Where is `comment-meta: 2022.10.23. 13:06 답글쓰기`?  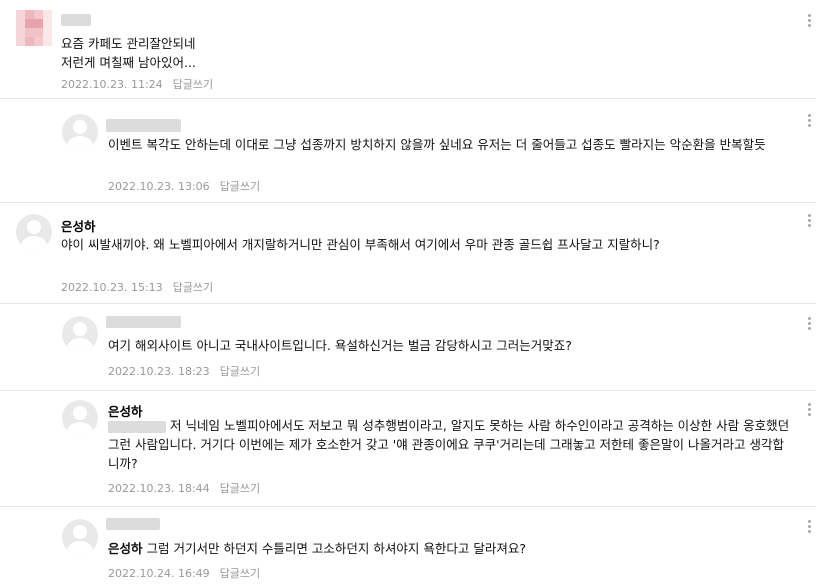 comment-meta: 2022.10.23. 13:06 답글쓰기 is located at coordinates (184, 186).